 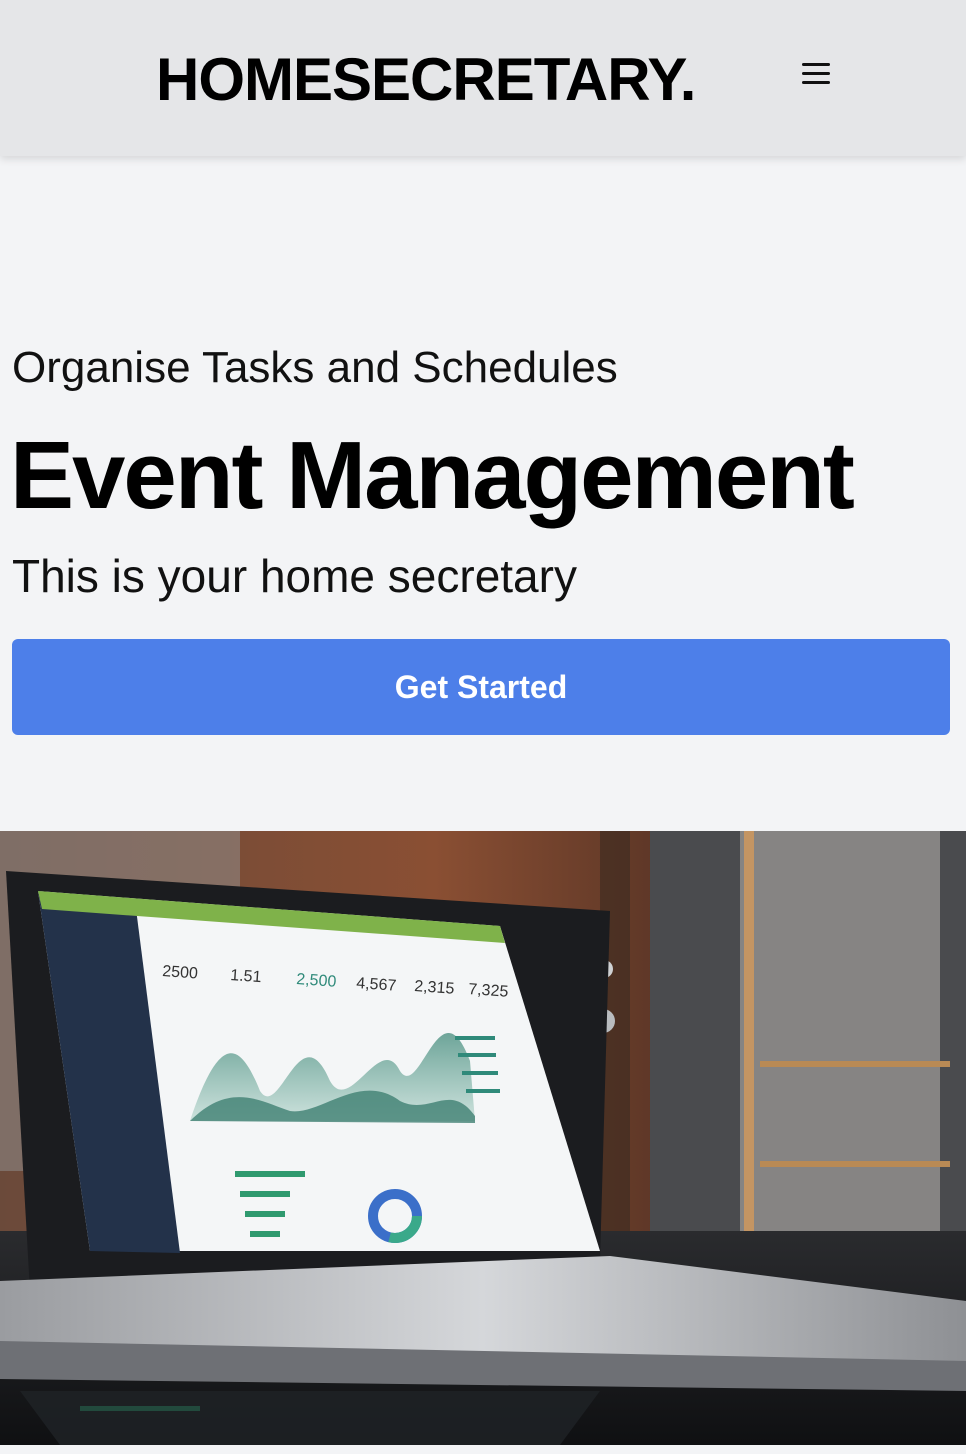 What do you see at coordinates (315, 367) in the screenshot?
I see `hero-eyebrow: Organise Tasks and Schedules` at bounding box center [315, 367].